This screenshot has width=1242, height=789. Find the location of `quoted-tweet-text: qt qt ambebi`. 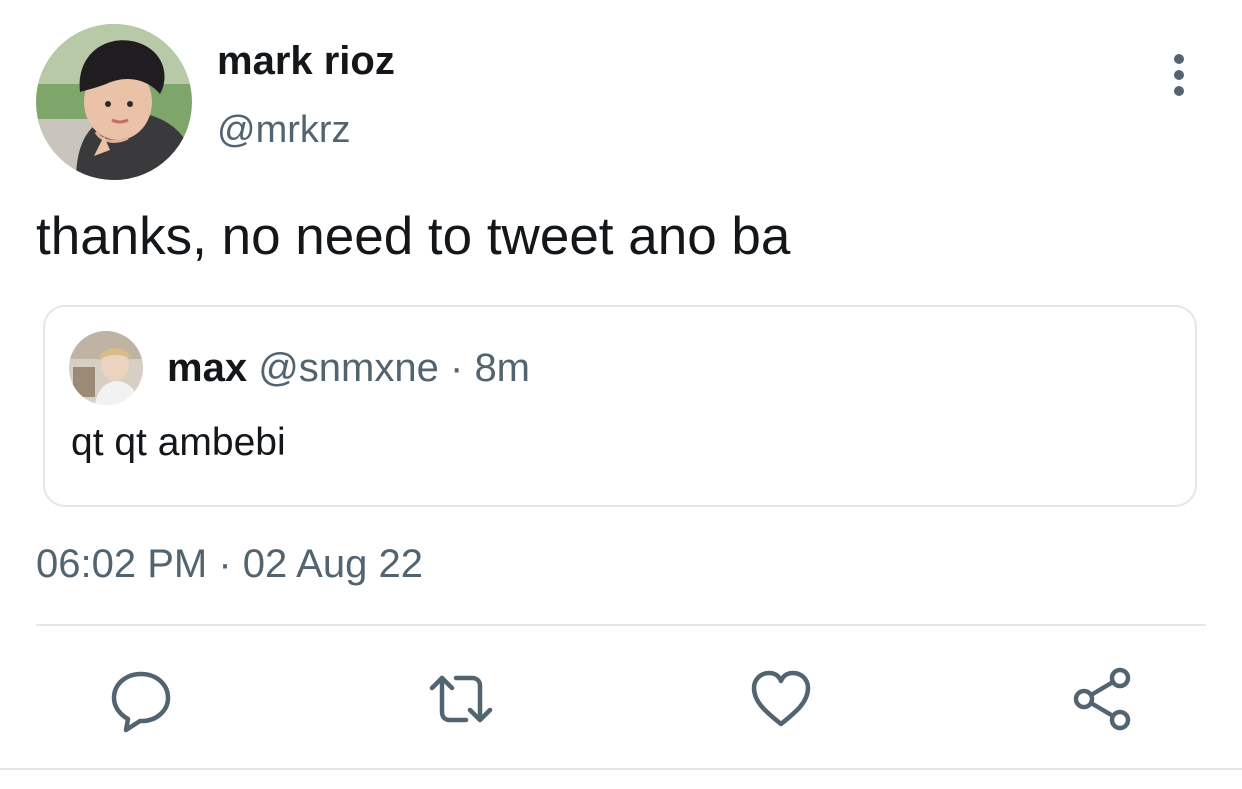

quoted-tweet-text: qt qt ambebi is located at coordinates (178, 442).